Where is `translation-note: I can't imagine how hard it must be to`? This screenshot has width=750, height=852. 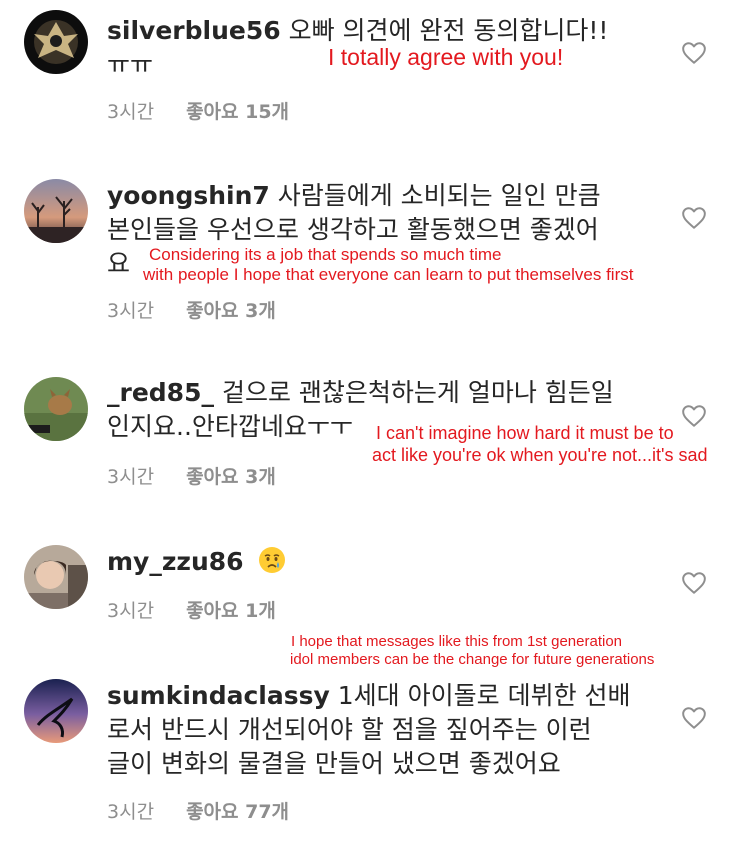
translation-note: I can't imagine how hard it must be to is located at coordinates (525, 433).